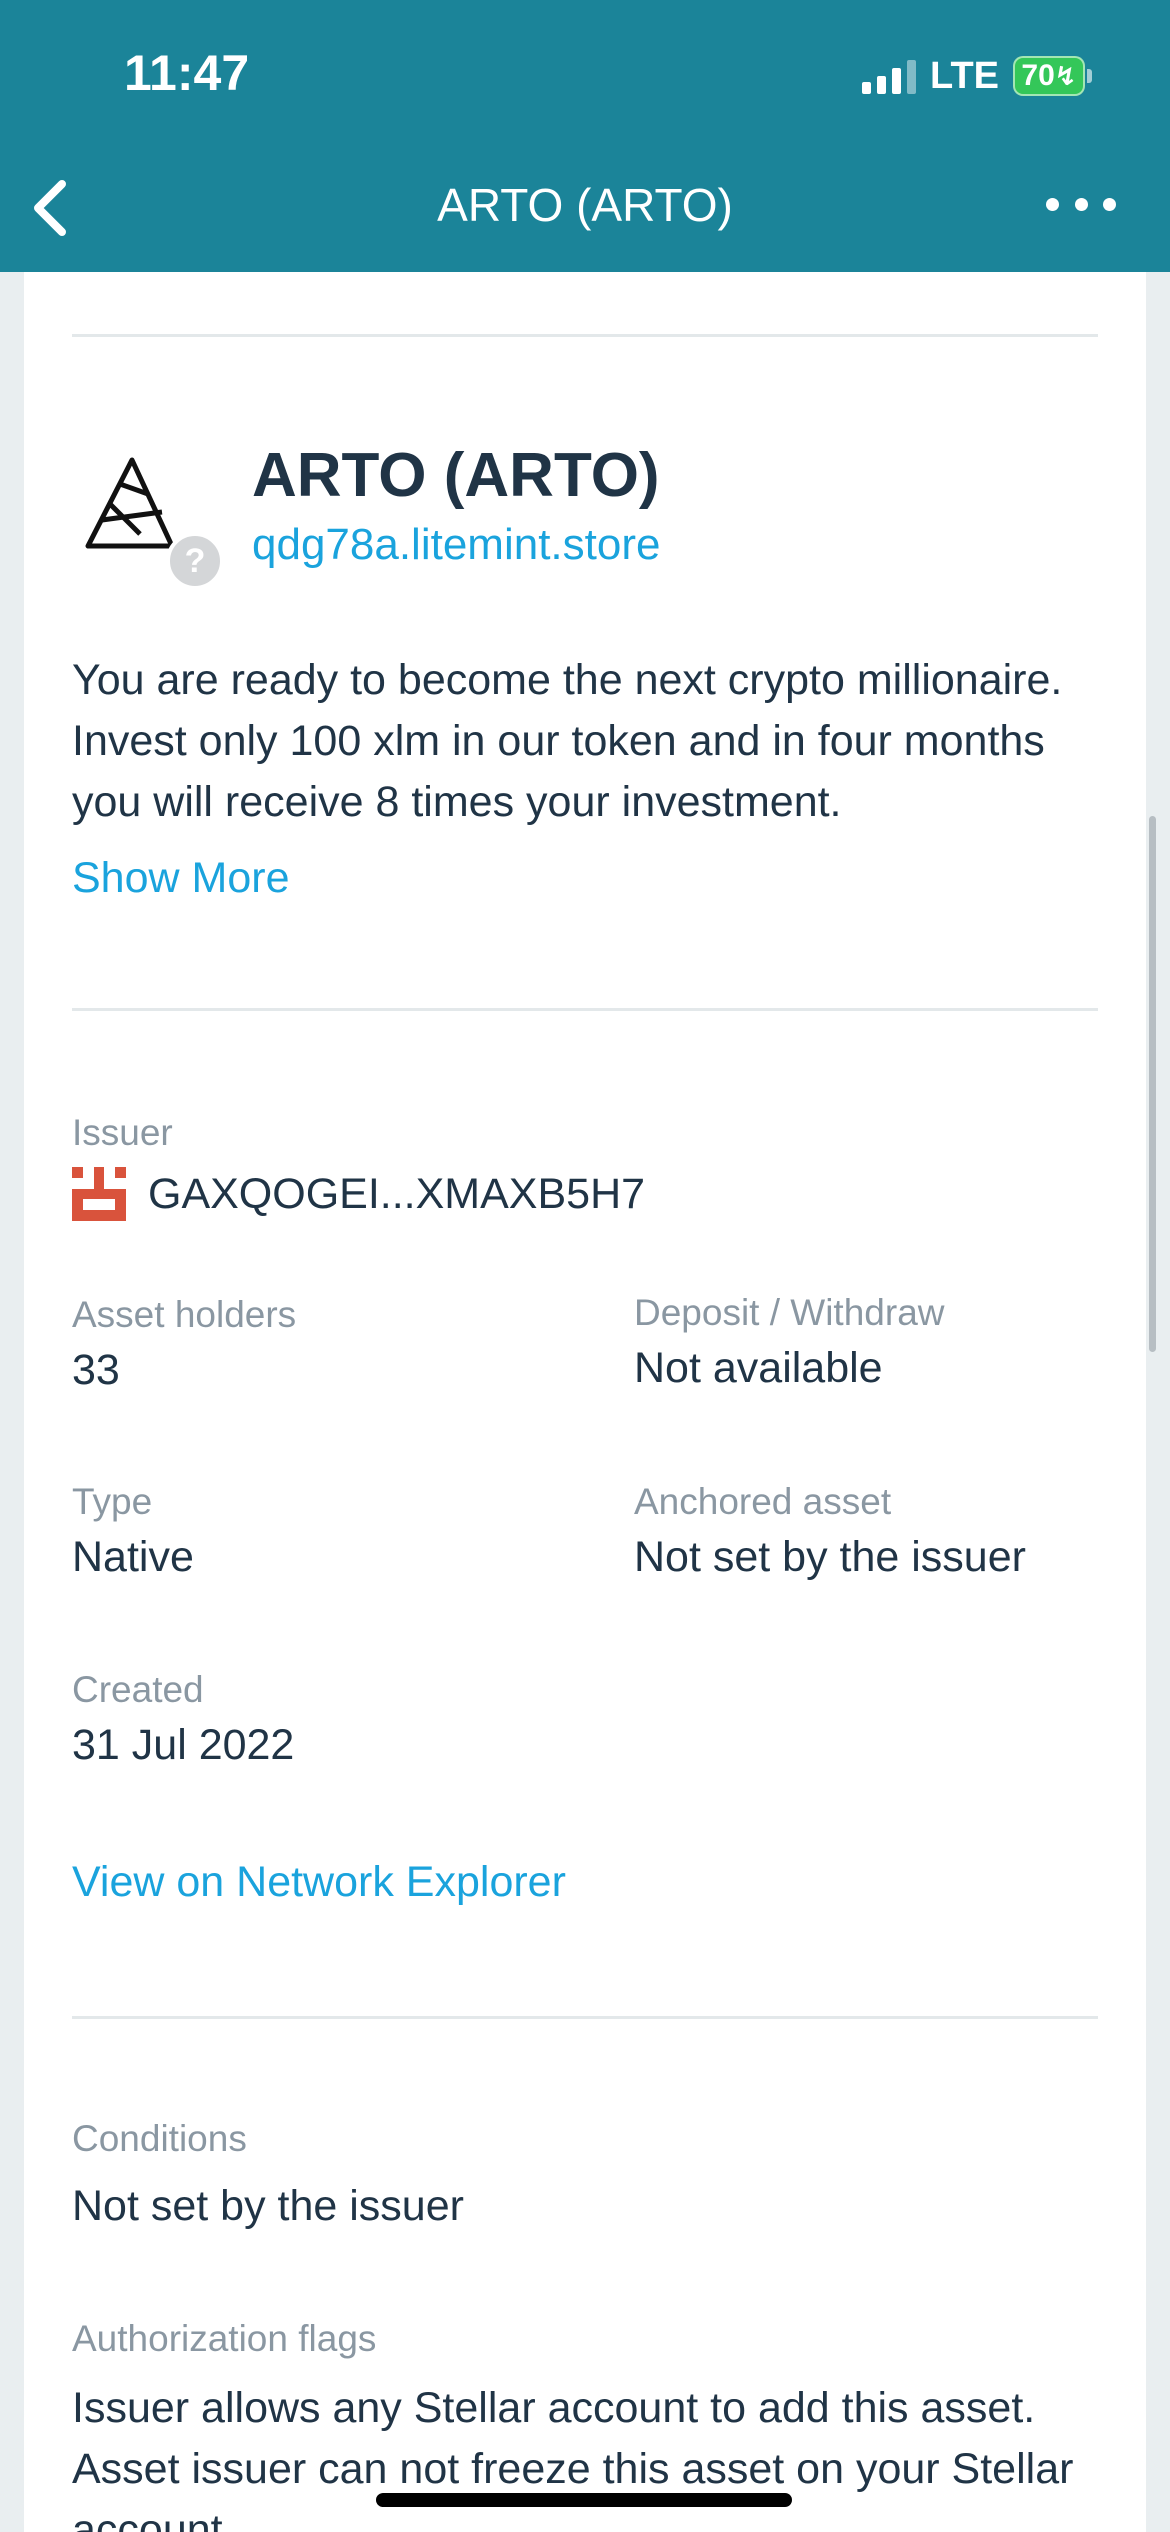 The height and width of the screenshot is (2532, 1170). Describe the element at coordinates (397, 1194) in the screenshot. I see `issuer-value: GAXQOGEI...XMAXB5H7` at that location.